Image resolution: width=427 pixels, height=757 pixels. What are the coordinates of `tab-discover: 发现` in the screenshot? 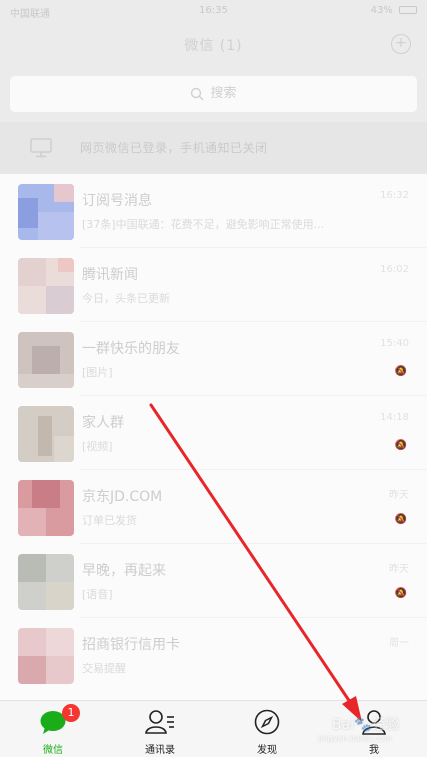 It's located at (267, 729).